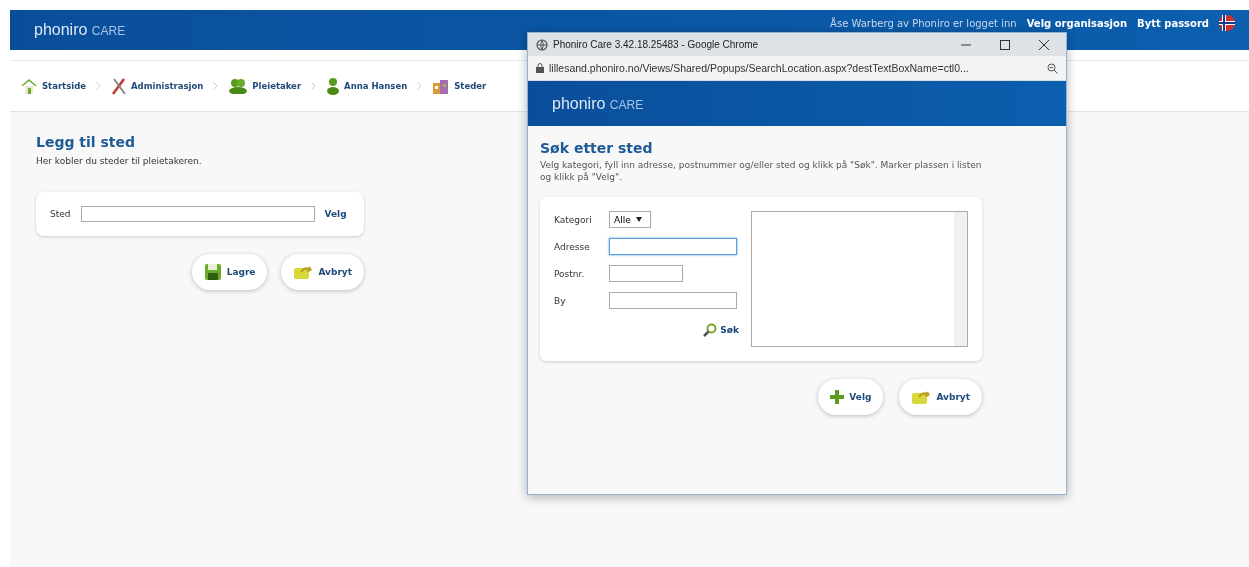 The image size is (1249, 567). What do you see at coordinates (86, 142) in the screenshot?
I see `page-title: Legg til sted` at bounding box center [86, 142].